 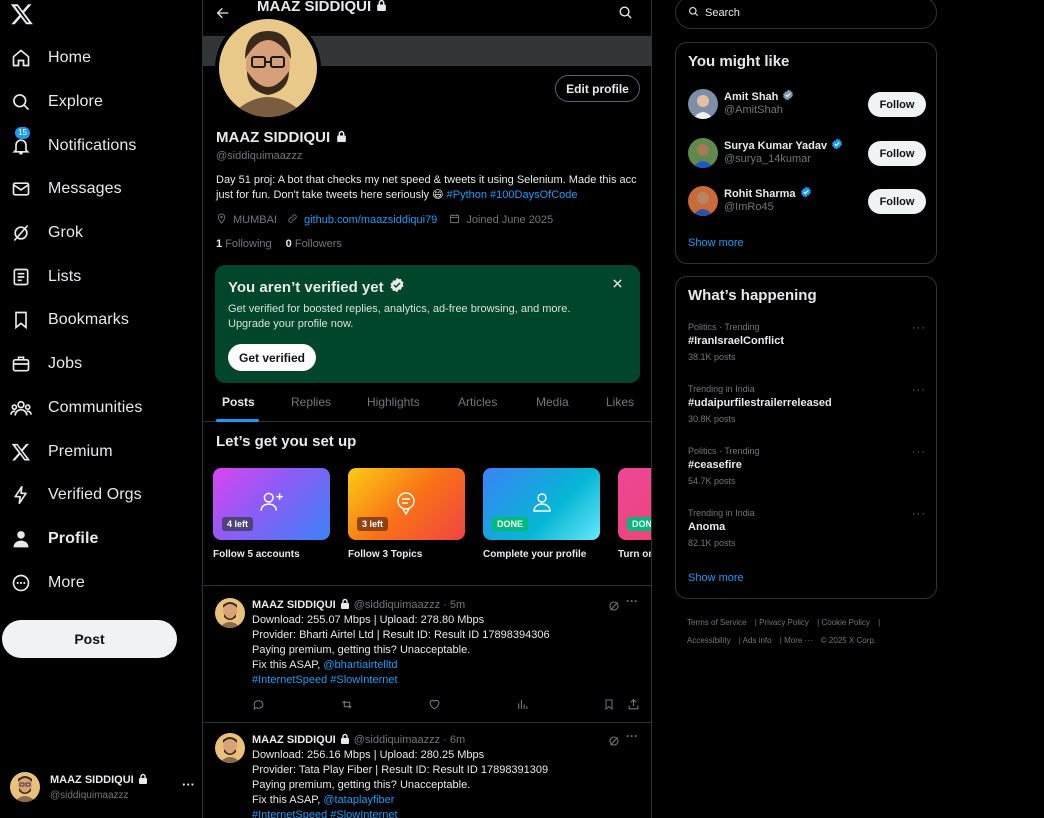 I want to click on suggested-user: Rohit Sharma @ImRo45 Follow, so click(x=807, y=201).